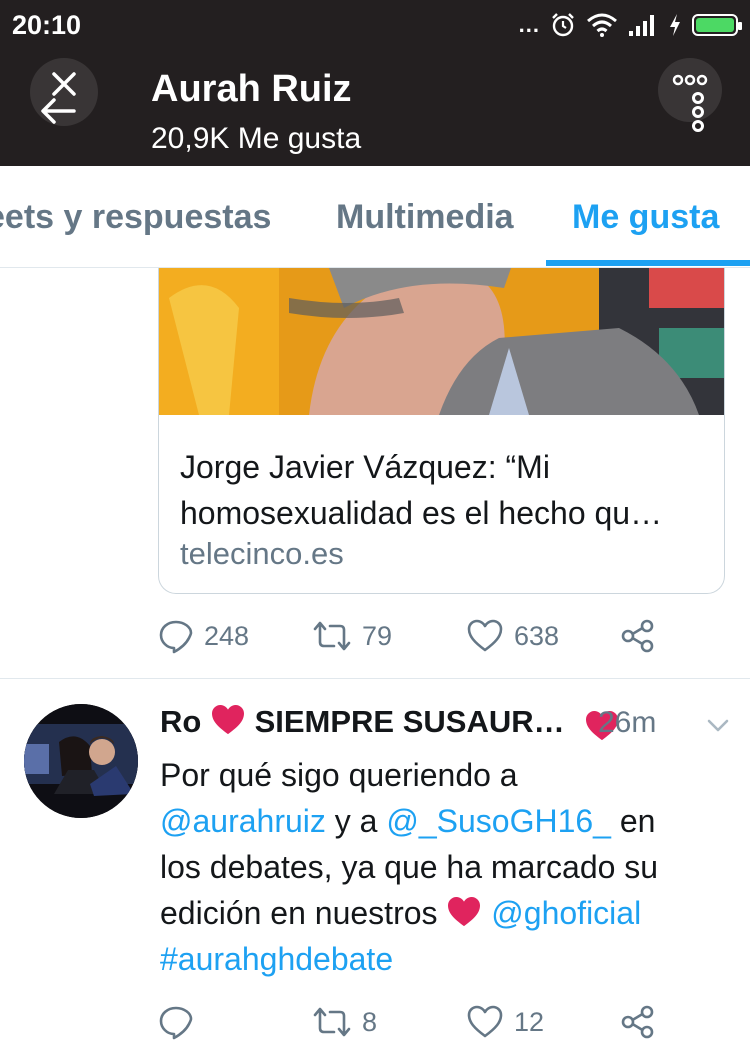  I want to click on tweet-actions: 8 12, so click(418, 1022).